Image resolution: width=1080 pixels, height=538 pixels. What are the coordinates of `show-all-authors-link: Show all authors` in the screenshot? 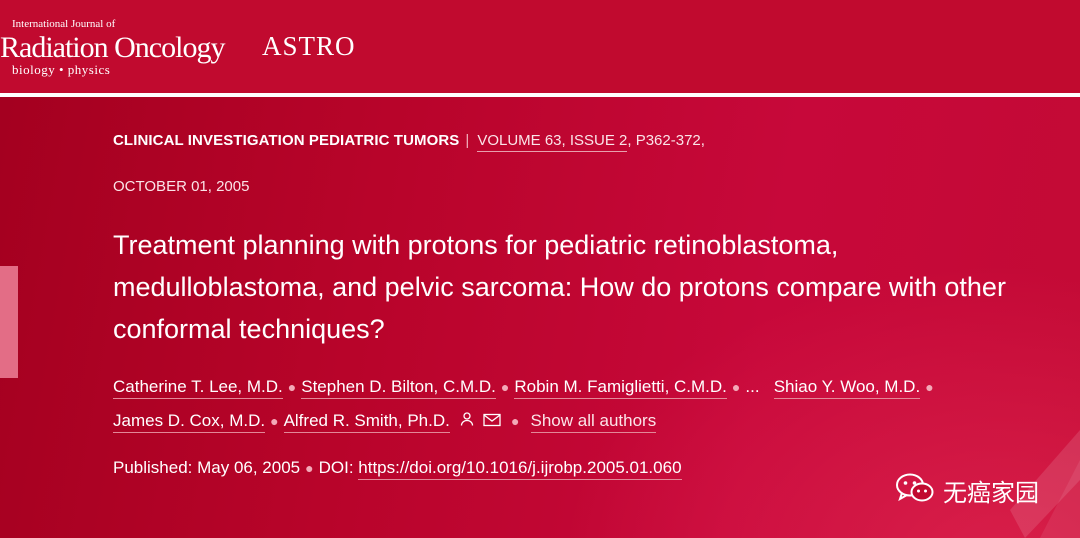 It's located at (593, 422).